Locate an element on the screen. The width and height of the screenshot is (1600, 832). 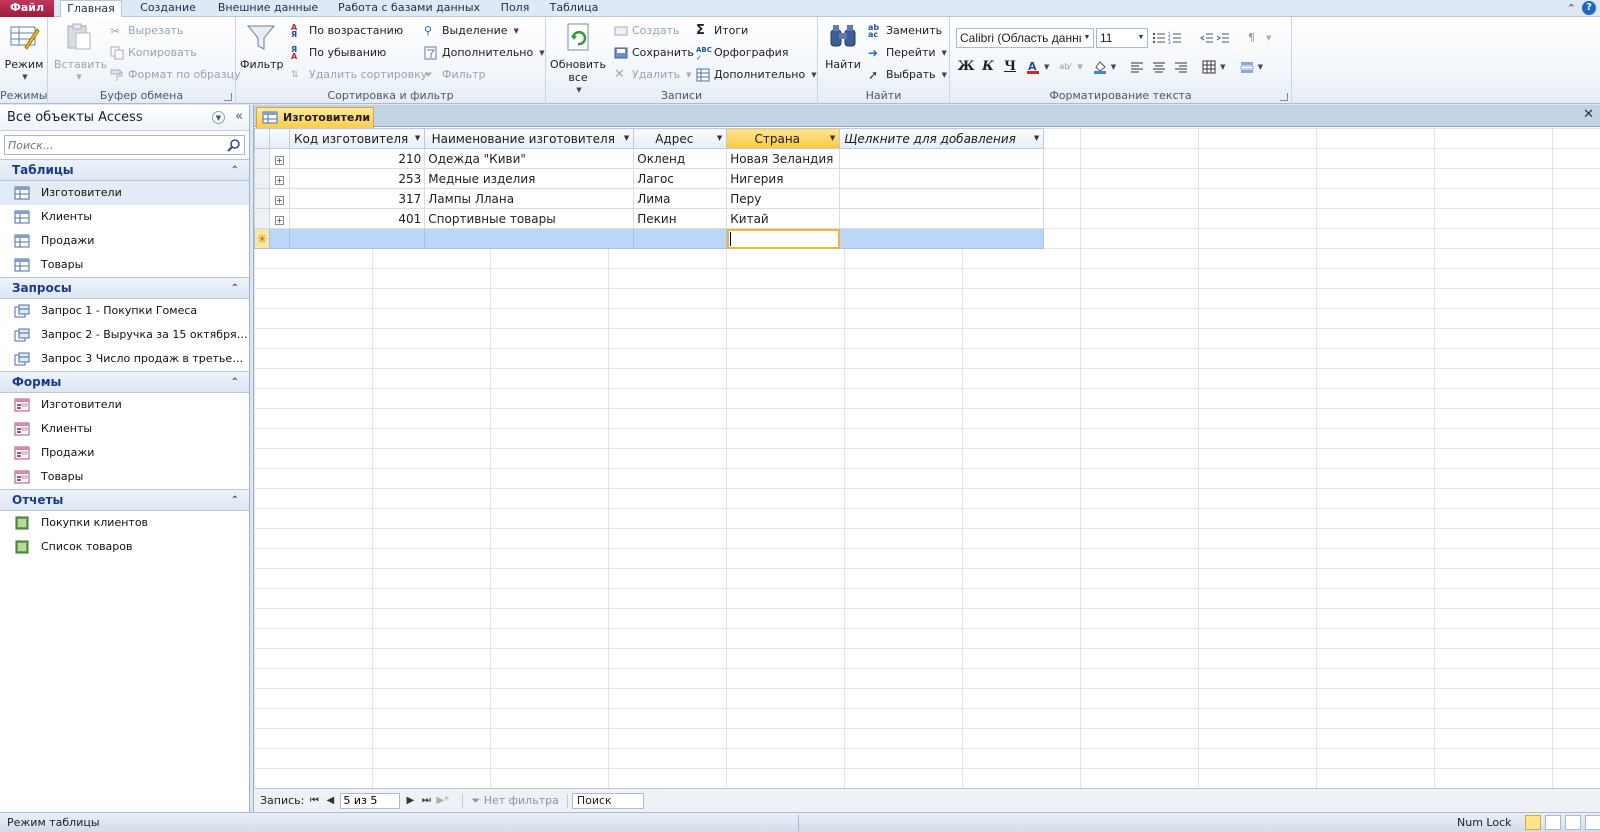
cell-code: 317 is located at coordinates (357, 198).